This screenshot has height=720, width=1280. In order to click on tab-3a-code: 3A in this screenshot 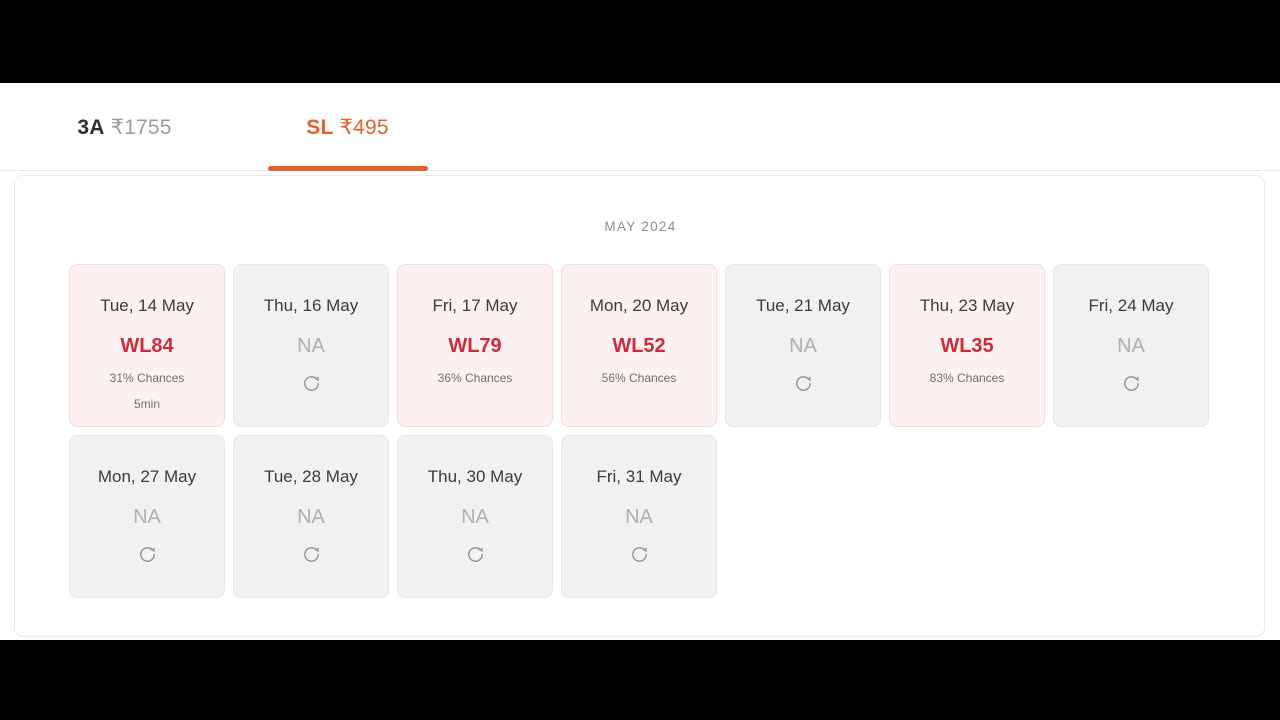, I will do `click(91, 127)`.